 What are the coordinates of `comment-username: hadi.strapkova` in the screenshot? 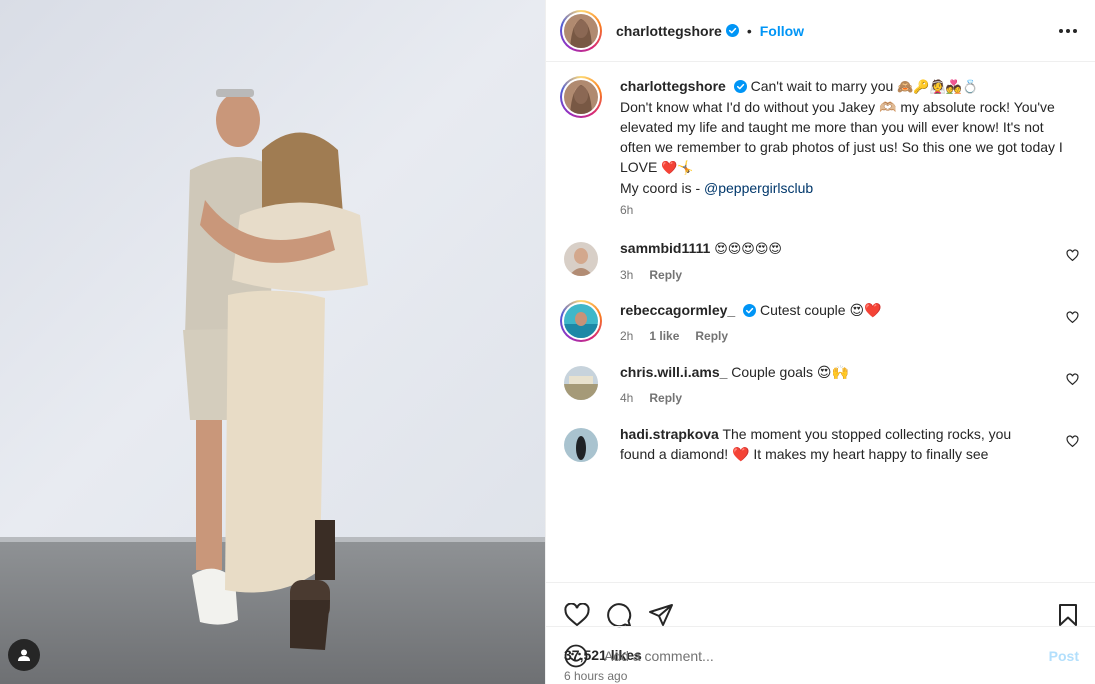 It's located at (669, 434).